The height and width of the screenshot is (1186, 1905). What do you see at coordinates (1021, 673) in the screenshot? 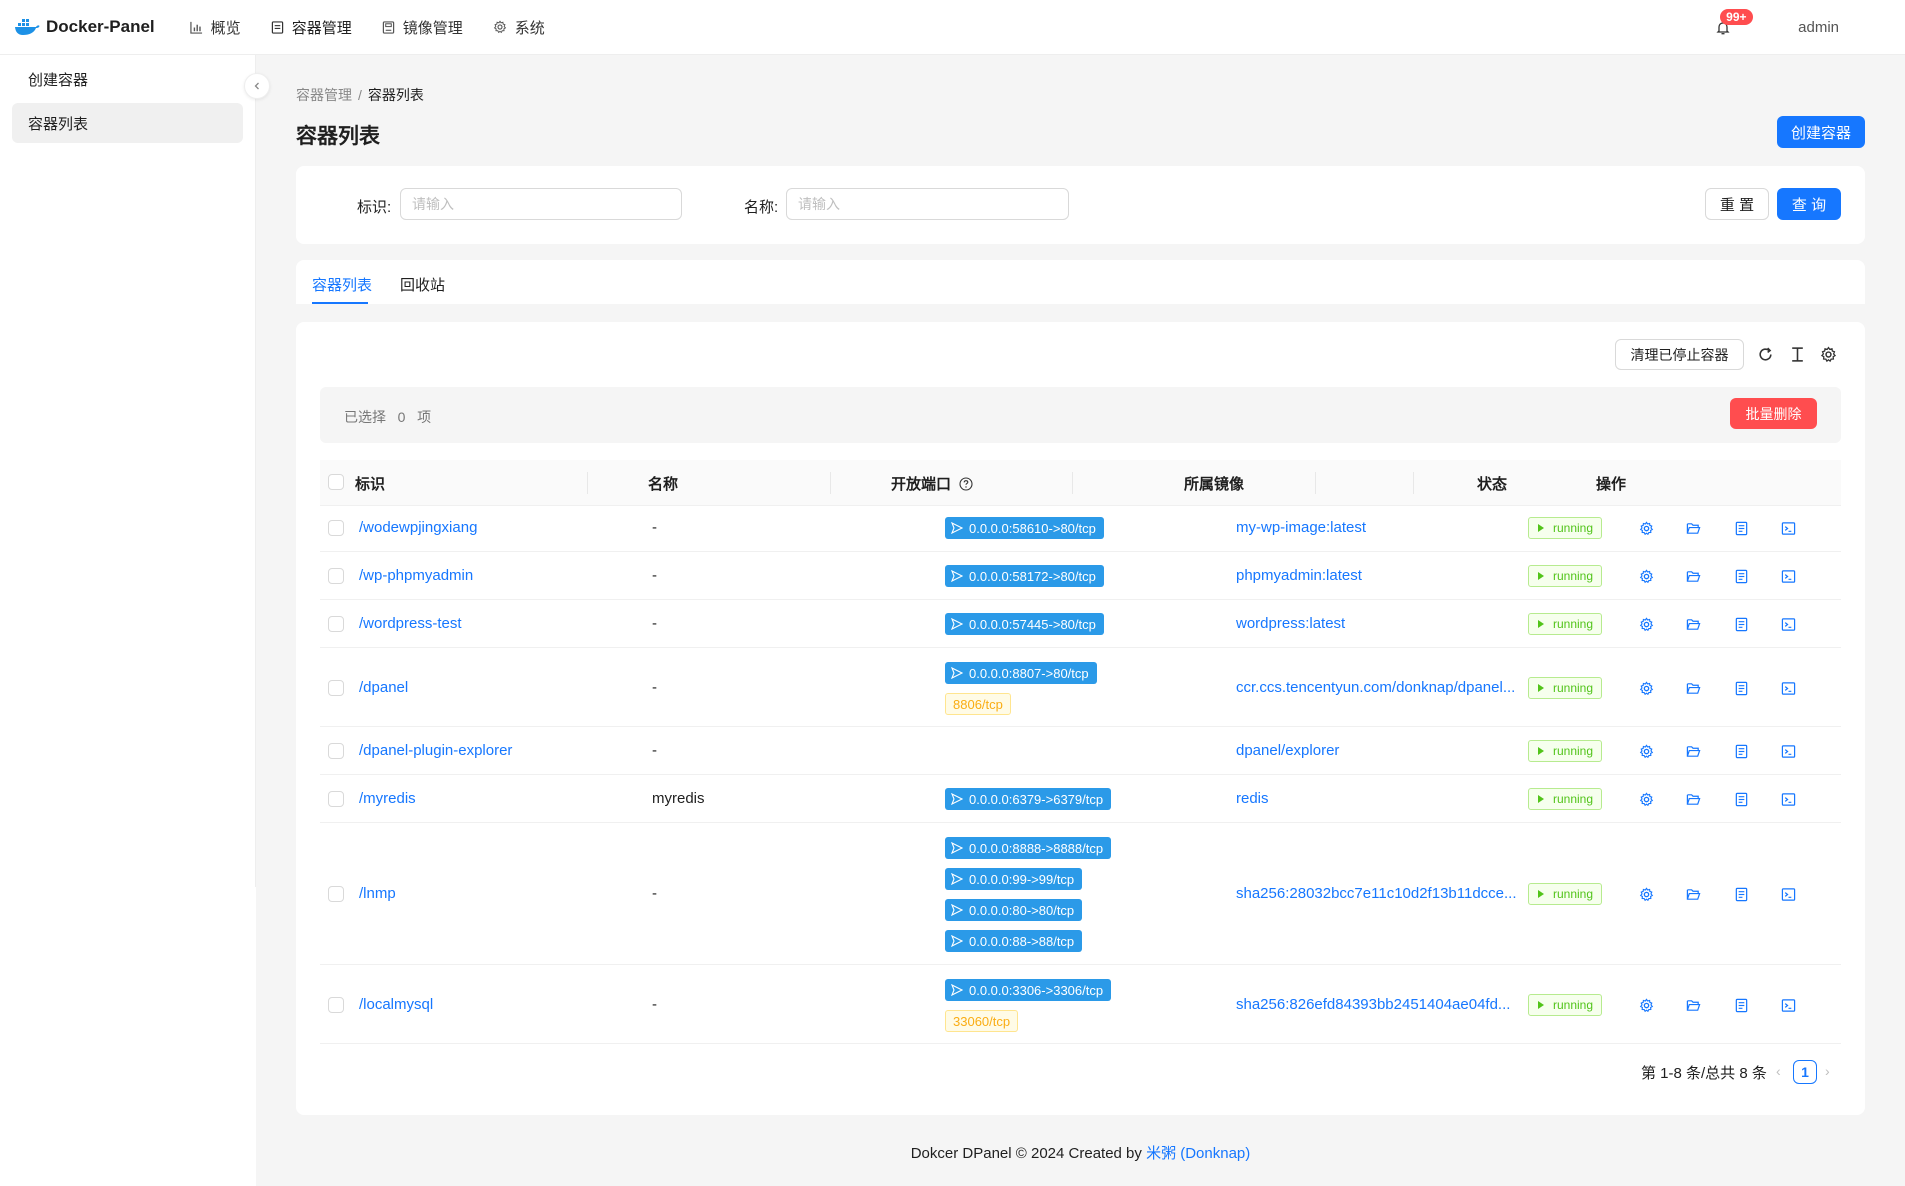
I see `port-mapping-tag: 0.0.0.0:8807->80/tcp` at bounding box center [1021, 673].